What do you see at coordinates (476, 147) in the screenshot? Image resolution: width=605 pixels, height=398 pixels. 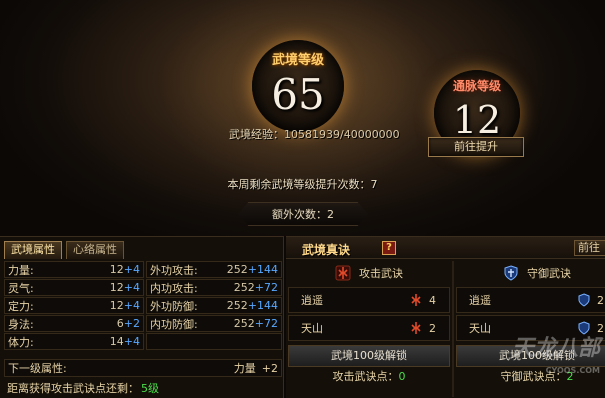 I see `goto-improve-button: 前往提升` at bounding box center [476, 147].